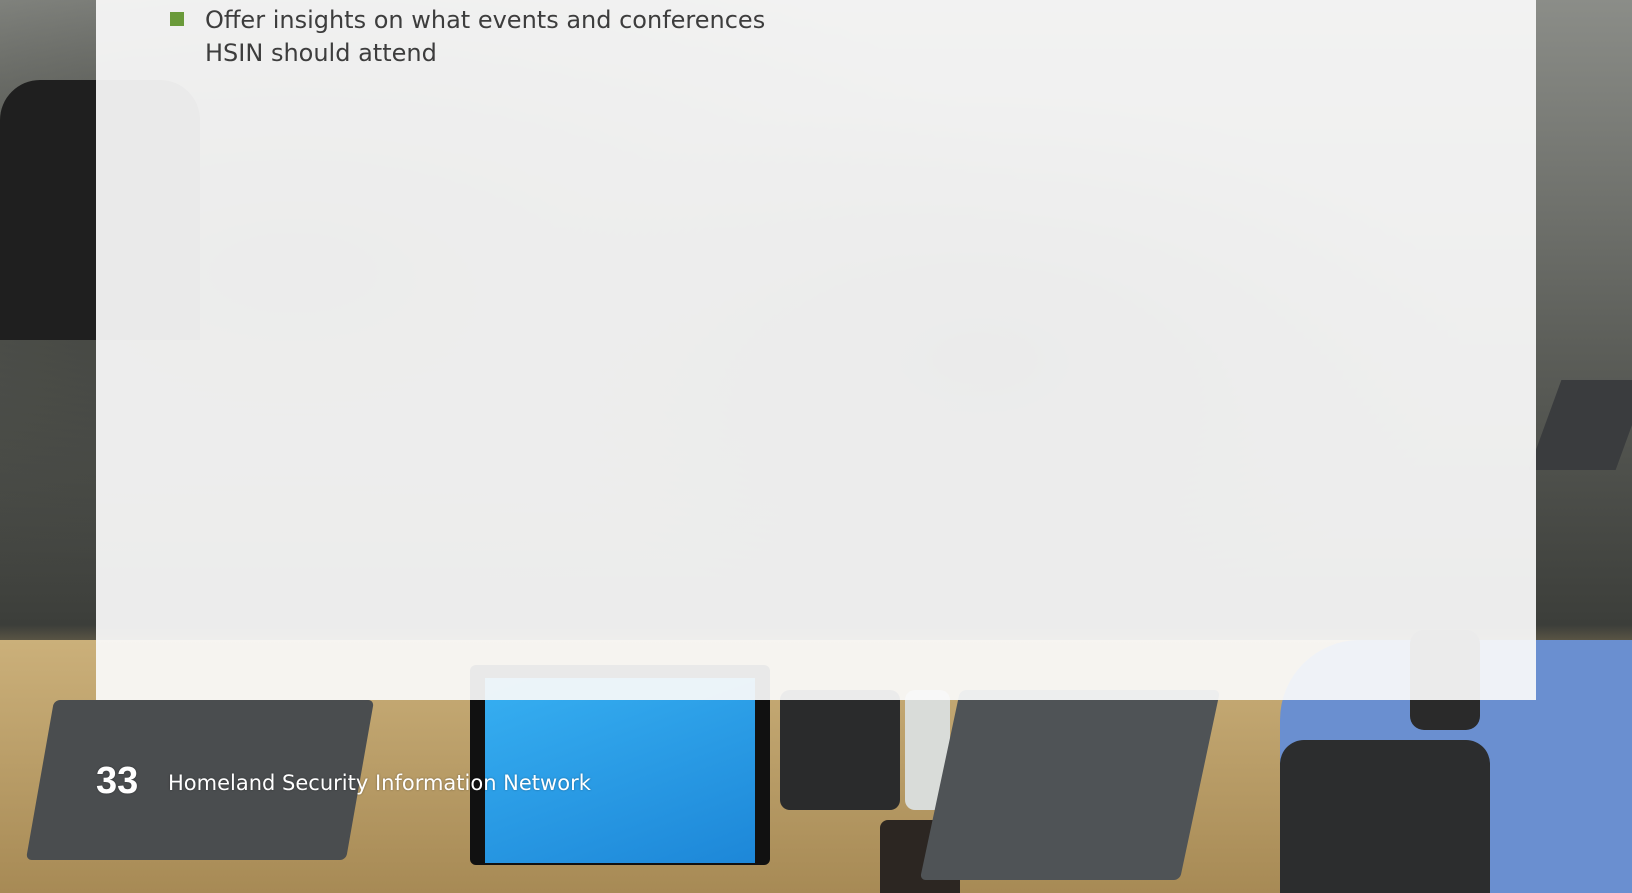  What do you see at coordinates (840, 750) in the screenshot?
I see `desk-phone` at bounding box center [840, 750].